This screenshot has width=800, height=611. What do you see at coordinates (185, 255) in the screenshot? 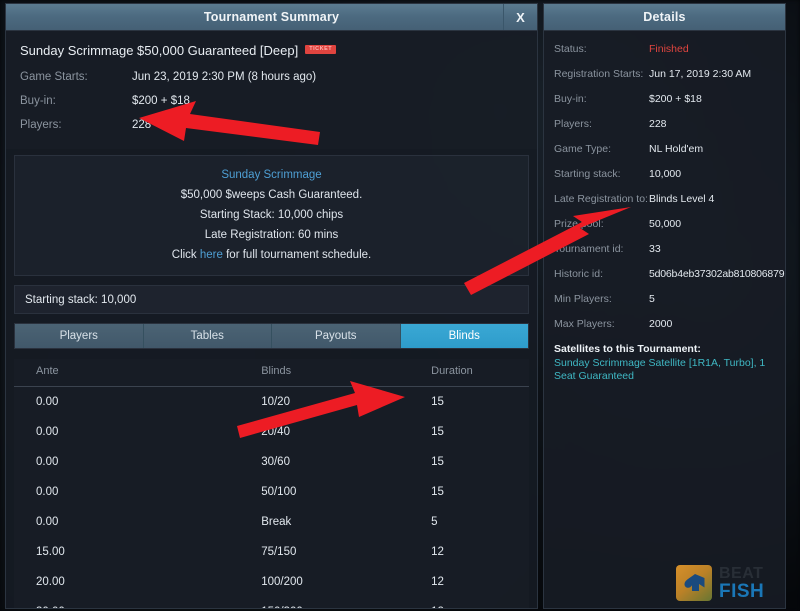
I see `schedule-prefix: Click` at bounding box center [185, 255].